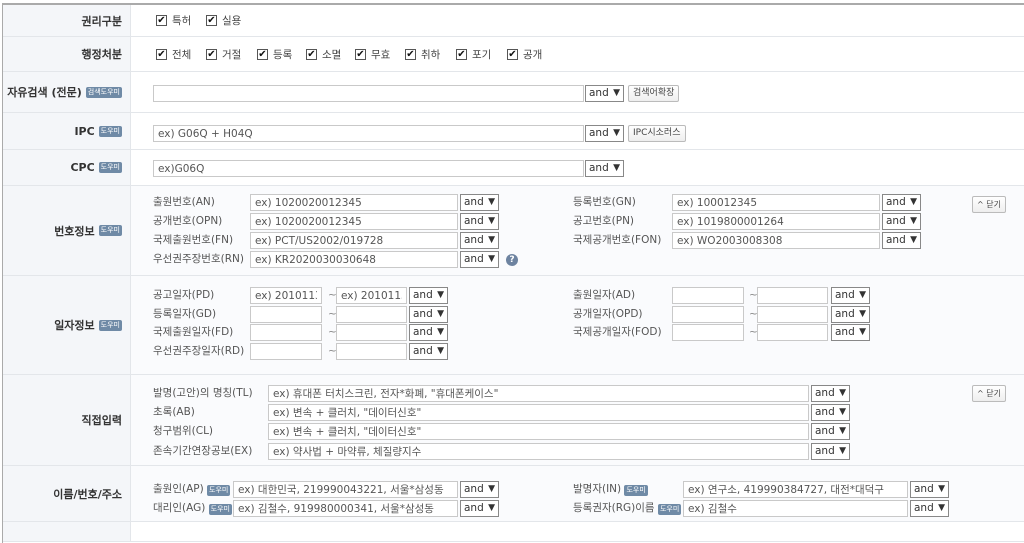 The width and height of the screenshot is (1024, 543). What do you see at coordinates (223, 54) in the screenshot?
I see `checkbox-admin-rejected: ✔ 거절` at bounding box center [223, 54].